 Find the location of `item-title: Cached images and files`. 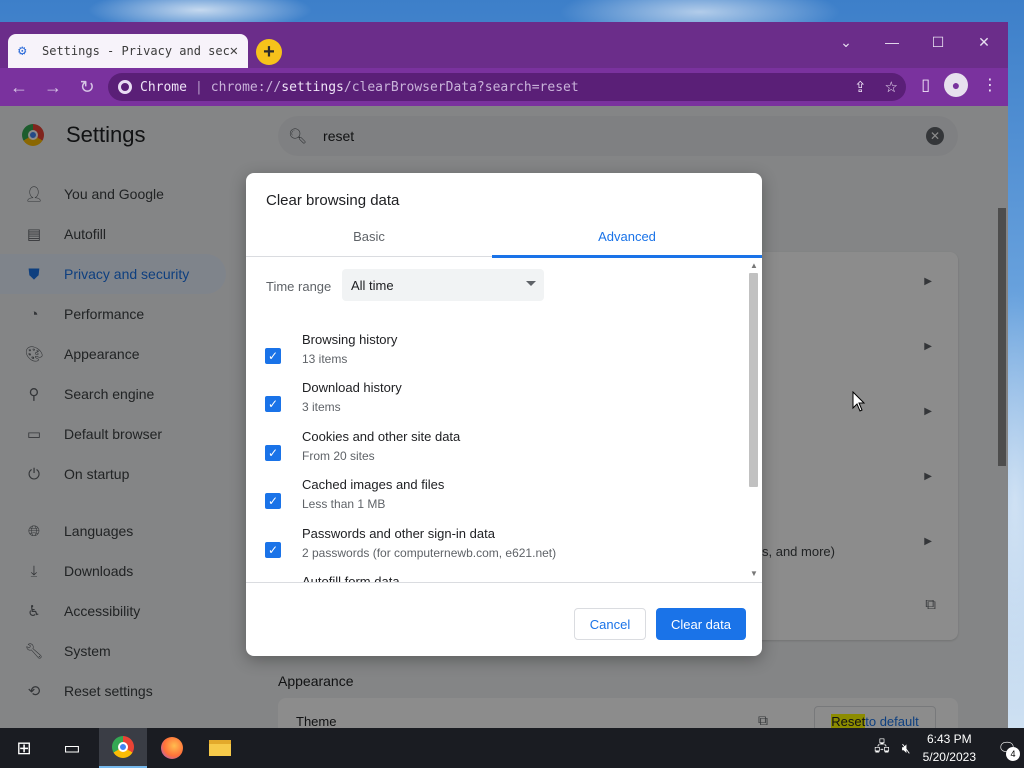

item-title: Cached images and files is located at coordinates (373, 484).